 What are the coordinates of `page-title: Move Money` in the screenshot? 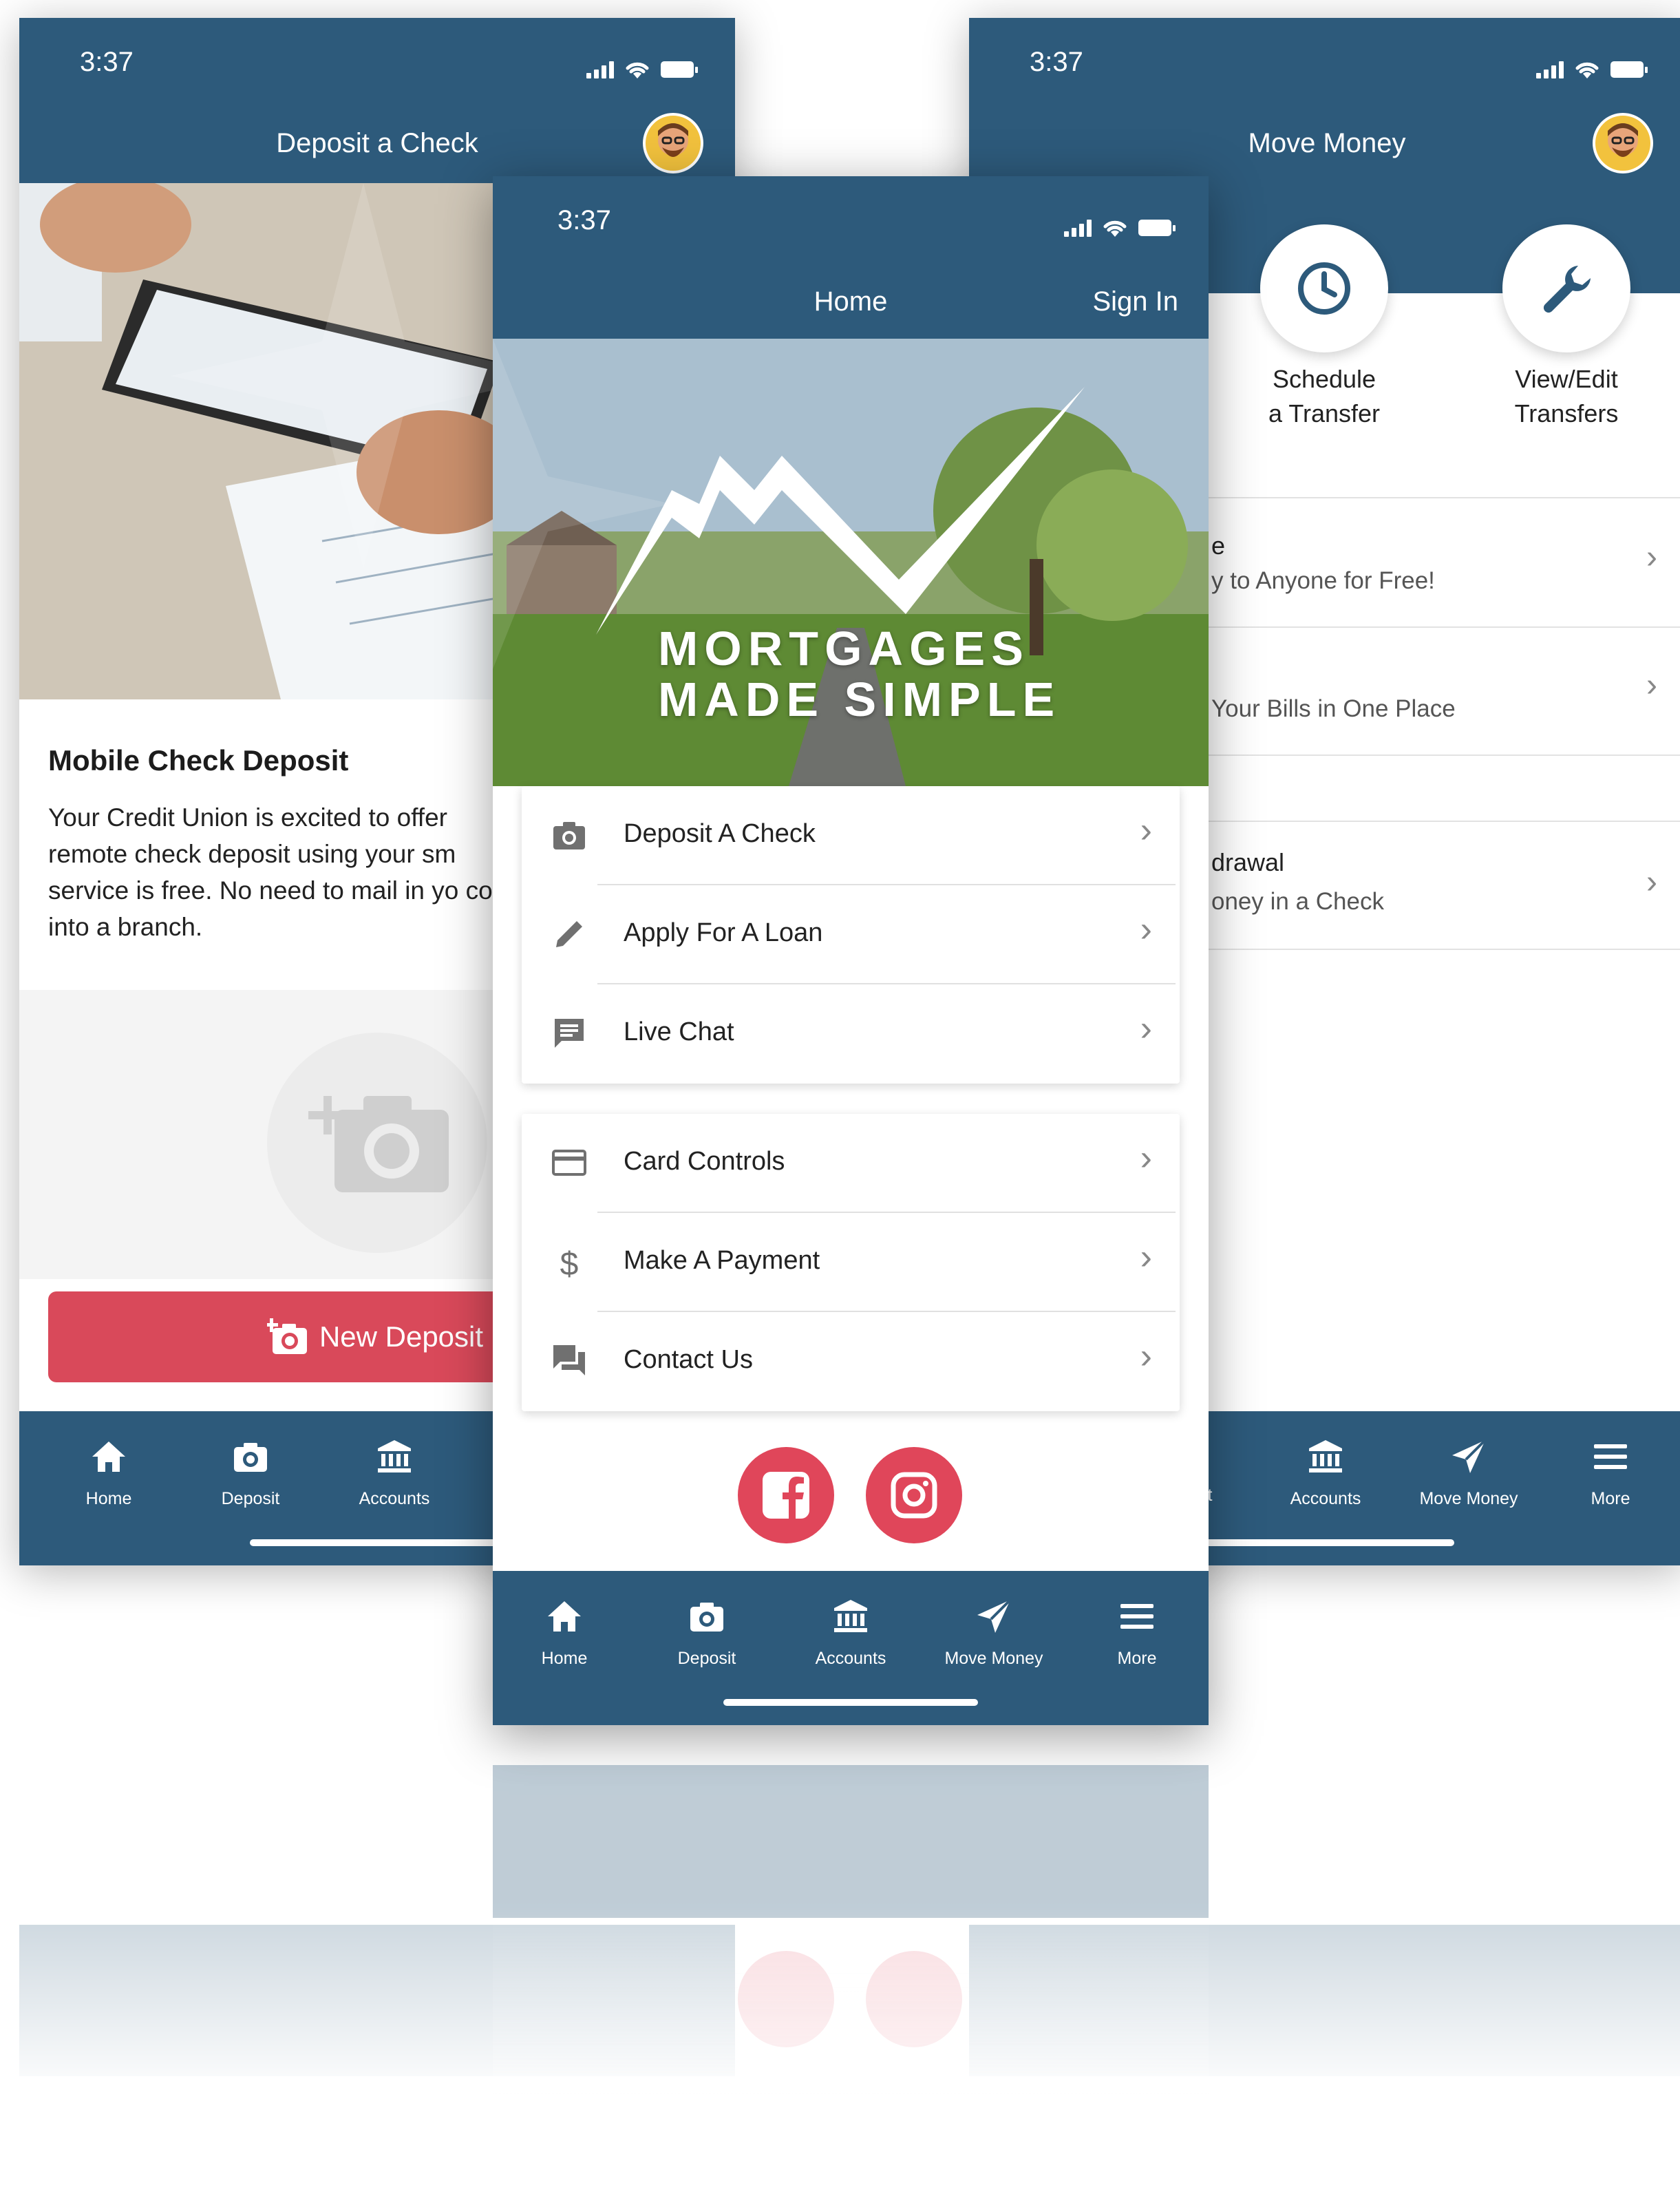 It's located at (1327, 143).